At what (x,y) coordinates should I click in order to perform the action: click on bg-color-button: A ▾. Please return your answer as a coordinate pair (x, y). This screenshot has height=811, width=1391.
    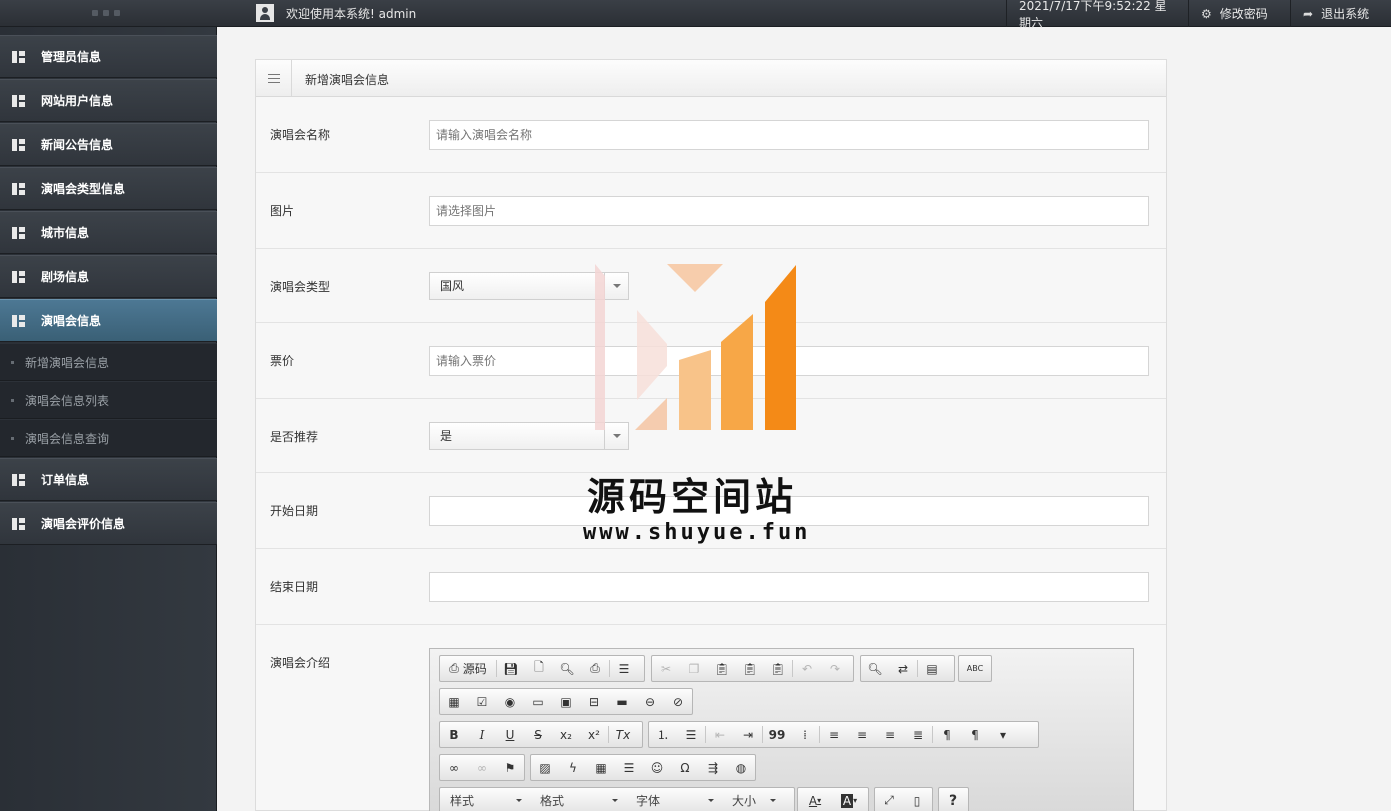
    Looking at the image, I should click on (849, 799).